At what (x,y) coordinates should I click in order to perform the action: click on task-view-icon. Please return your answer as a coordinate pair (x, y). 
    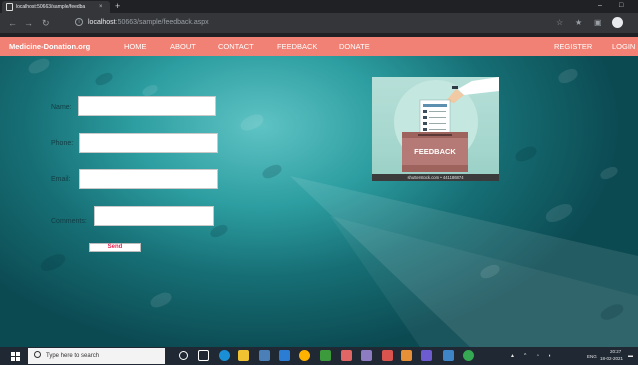
    Looking at the image, I should click on (203, 355).